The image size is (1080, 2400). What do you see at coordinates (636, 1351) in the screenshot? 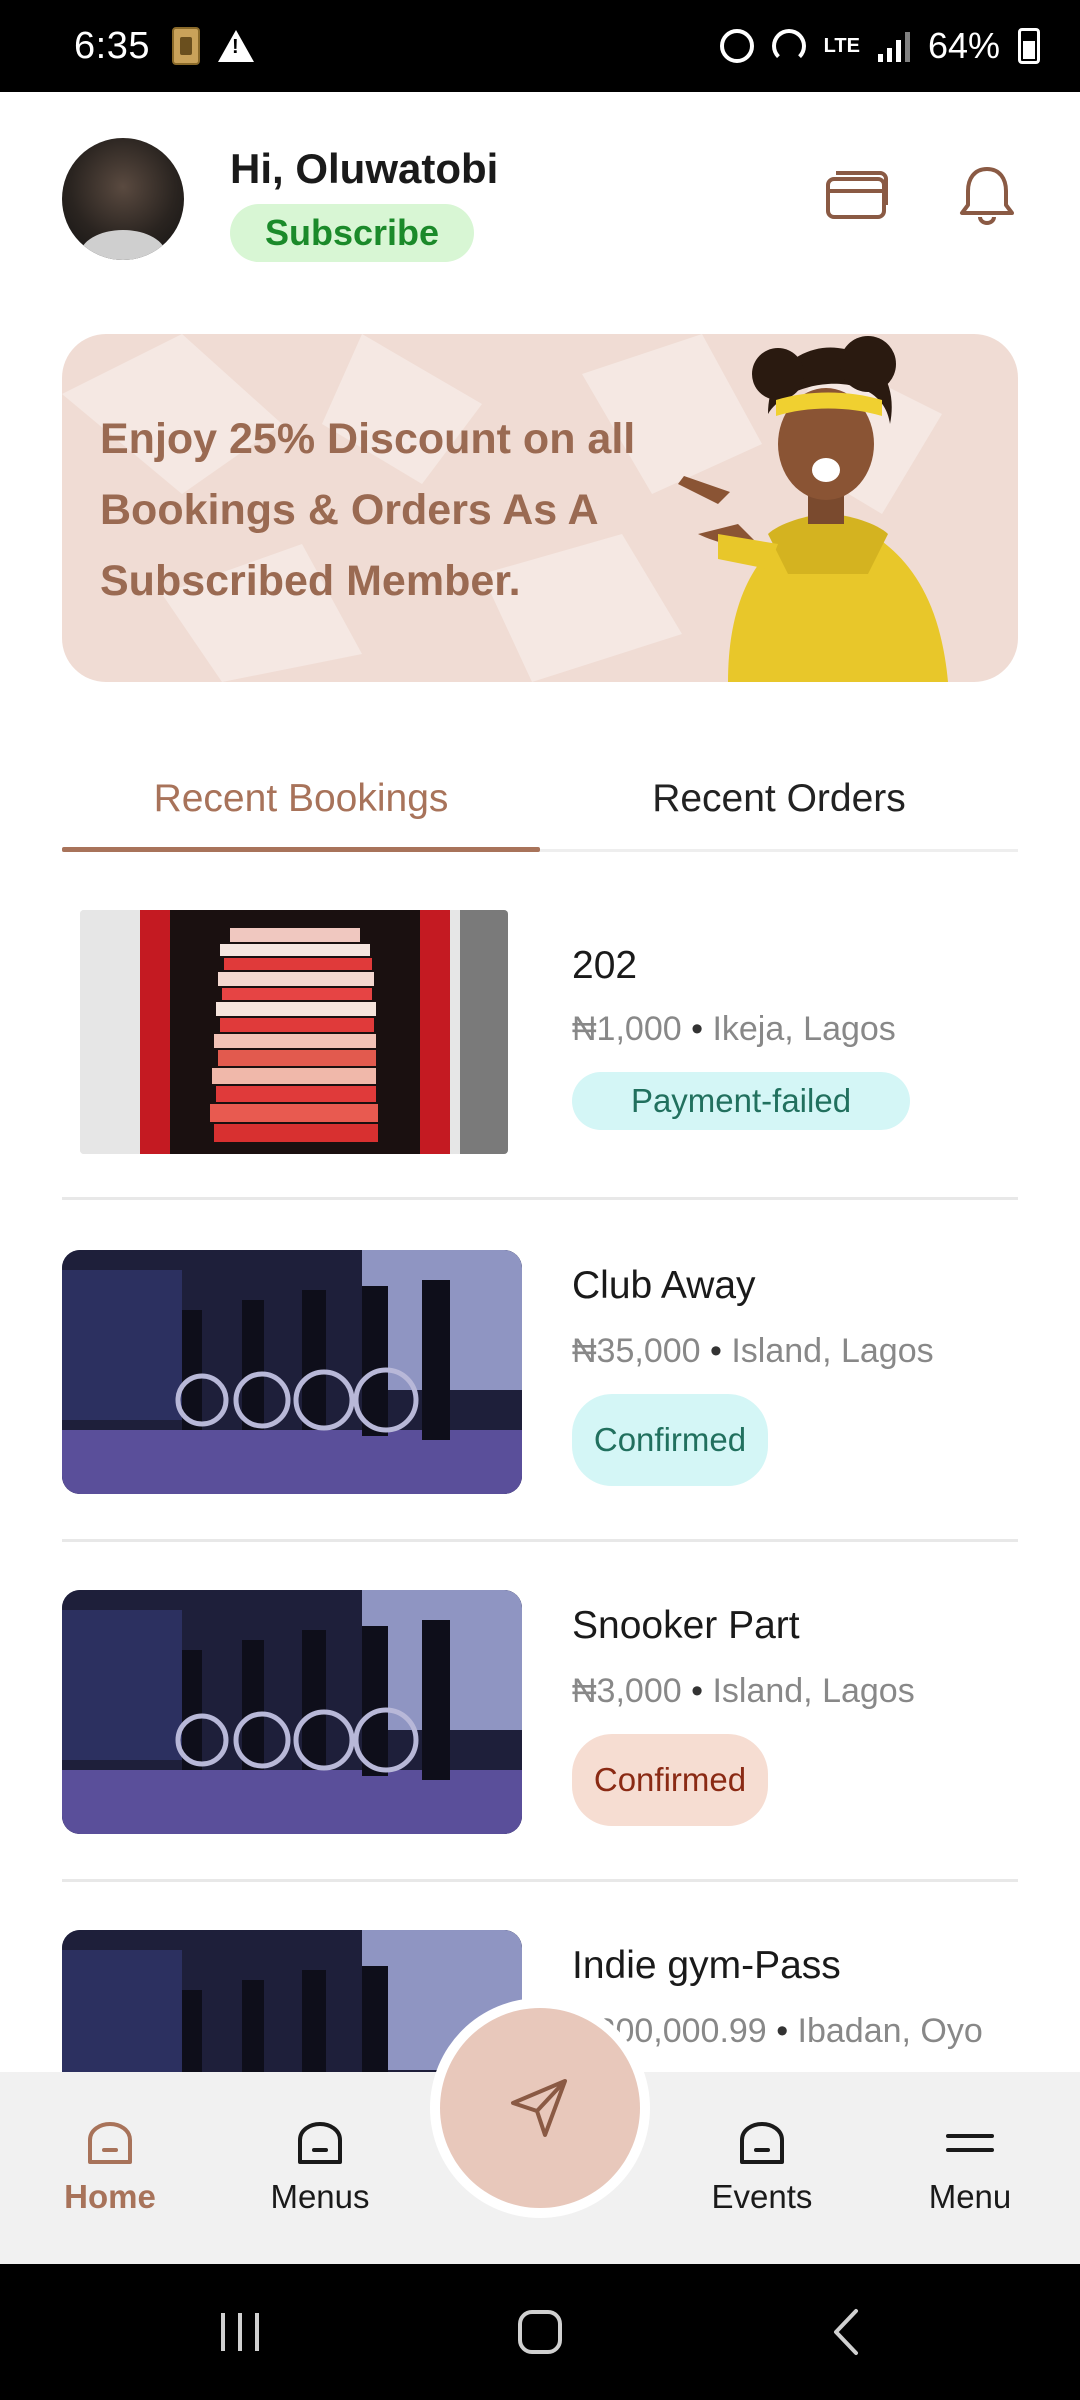
I see `booking-price: ₦35,000` at bounding box center [636, 1351].